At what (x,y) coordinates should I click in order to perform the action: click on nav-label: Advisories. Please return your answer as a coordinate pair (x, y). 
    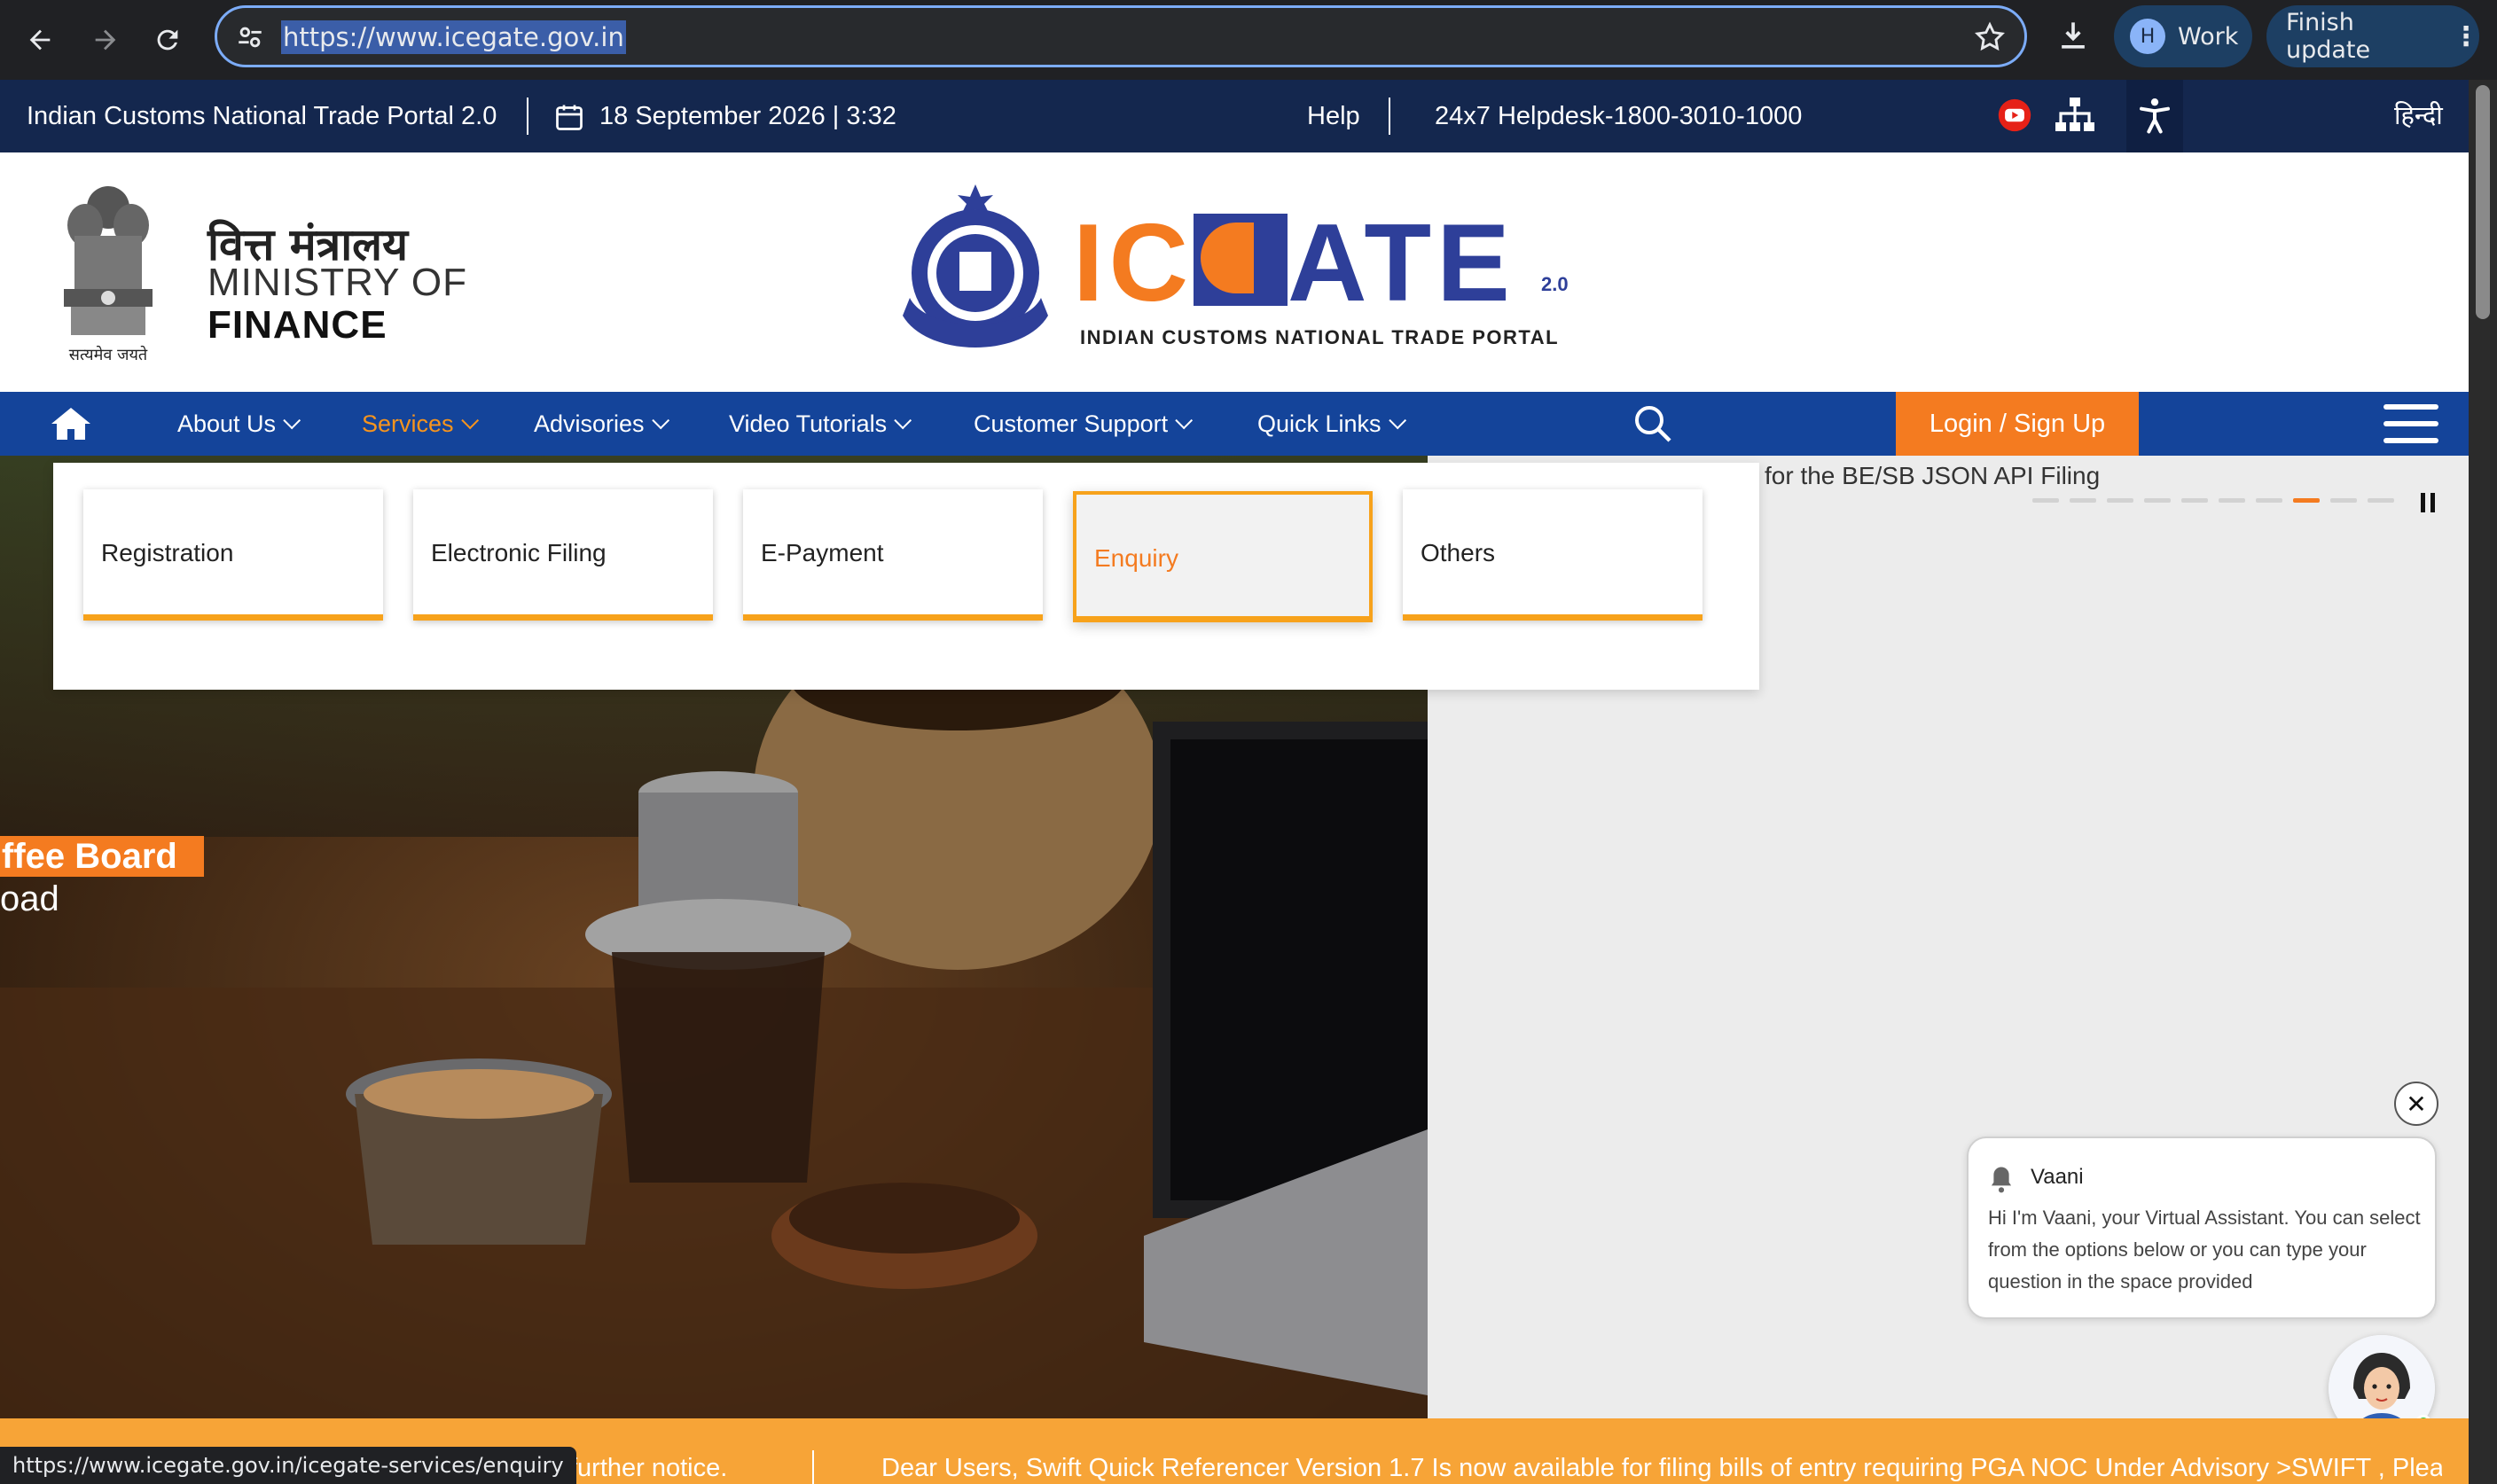
    Looking at the image, I should click on (590, 423).